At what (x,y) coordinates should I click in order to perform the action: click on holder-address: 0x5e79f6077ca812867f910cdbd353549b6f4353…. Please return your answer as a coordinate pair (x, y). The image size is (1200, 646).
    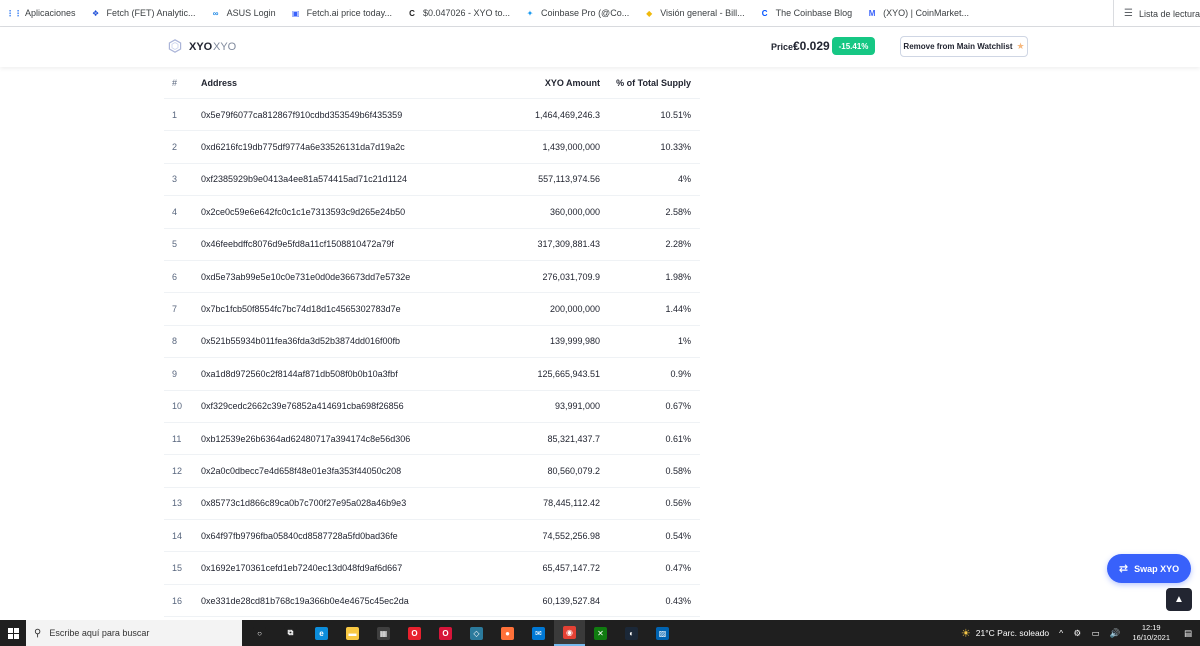
    Looking at the image, I should click on (301, 115).